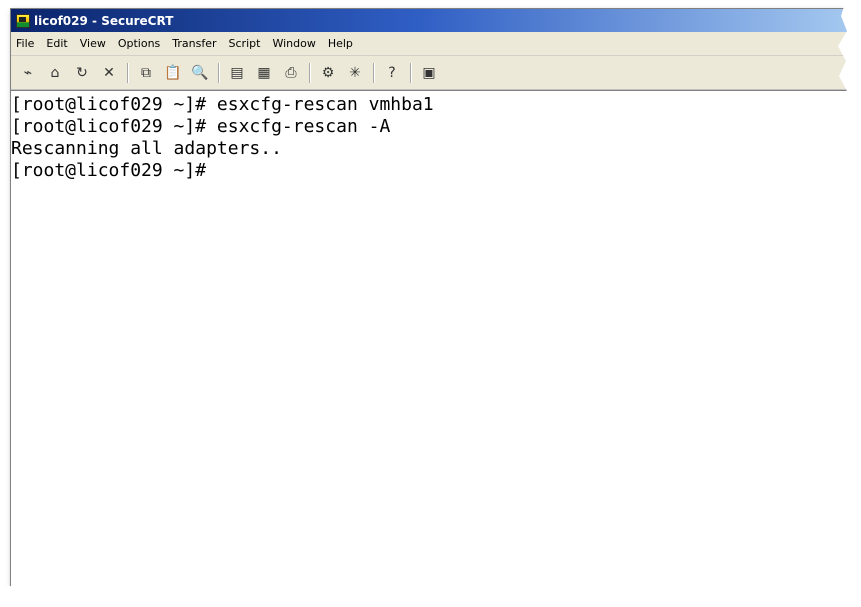 The height and width of the screenshot is (607, 861). I want to click on print-icon: ⎙, so click(291, 73).